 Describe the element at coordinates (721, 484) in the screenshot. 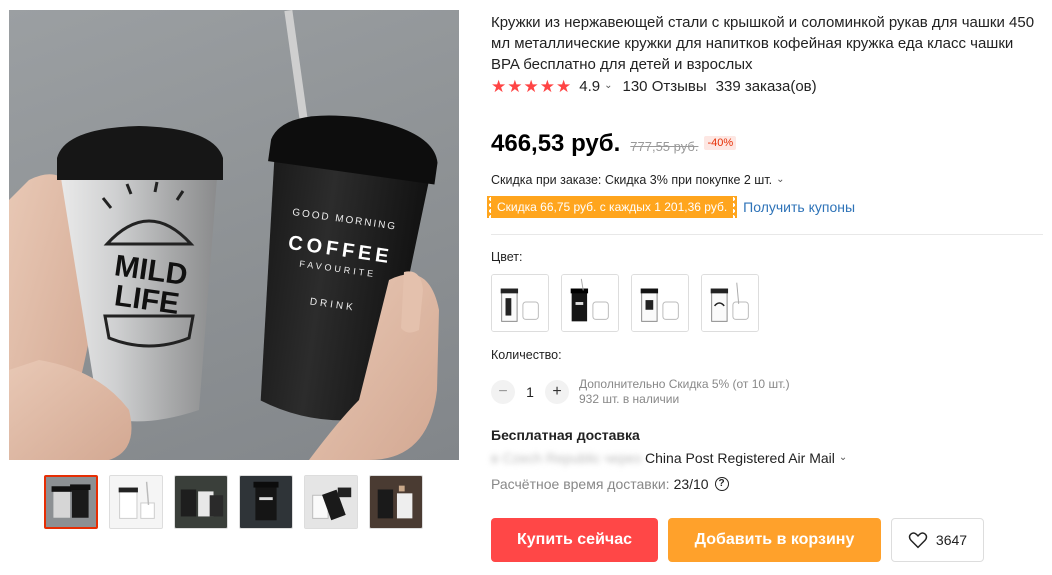

I see `help-icon: ?` at that location.